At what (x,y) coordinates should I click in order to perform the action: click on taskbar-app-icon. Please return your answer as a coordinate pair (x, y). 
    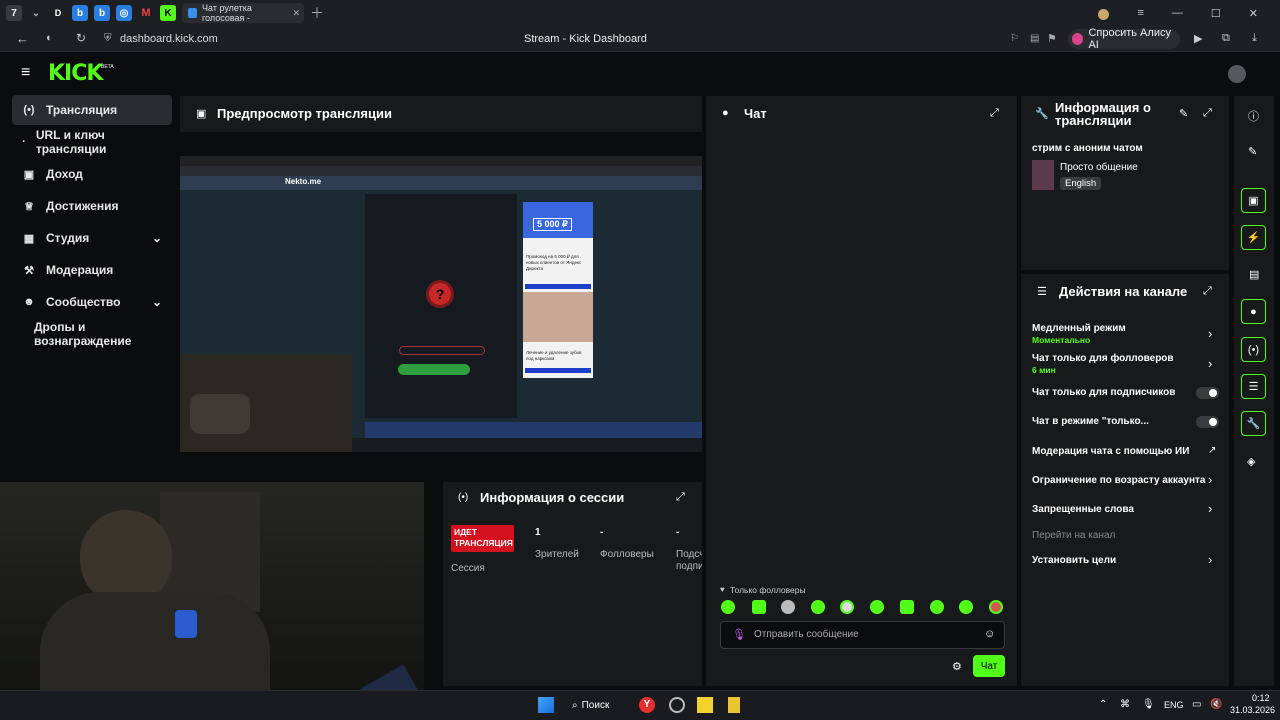
    Looking at the image, I should click on (677, 705).